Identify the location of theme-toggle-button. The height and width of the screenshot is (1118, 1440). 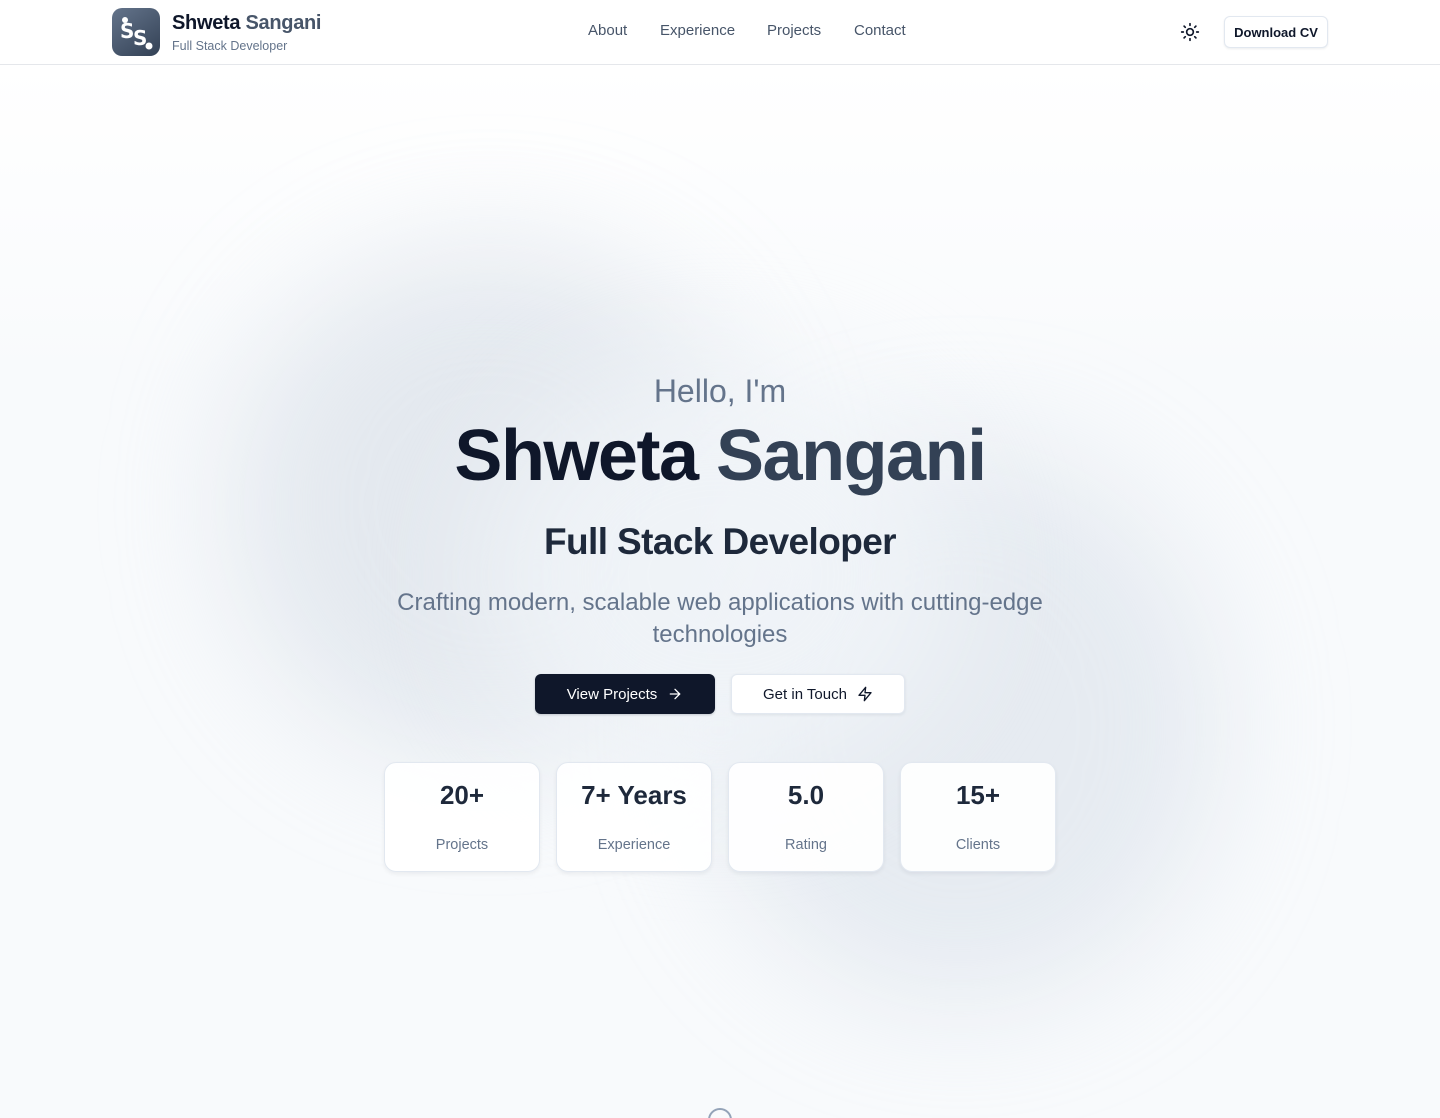
(1190, 32).